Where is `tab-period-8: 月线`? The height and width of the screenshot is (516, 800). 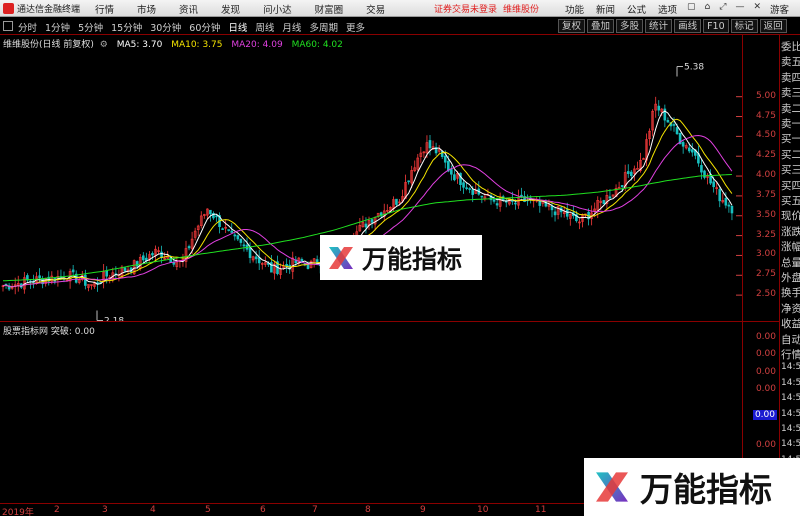
tab-period-8: 月线 is located at coordinates (291, 27).